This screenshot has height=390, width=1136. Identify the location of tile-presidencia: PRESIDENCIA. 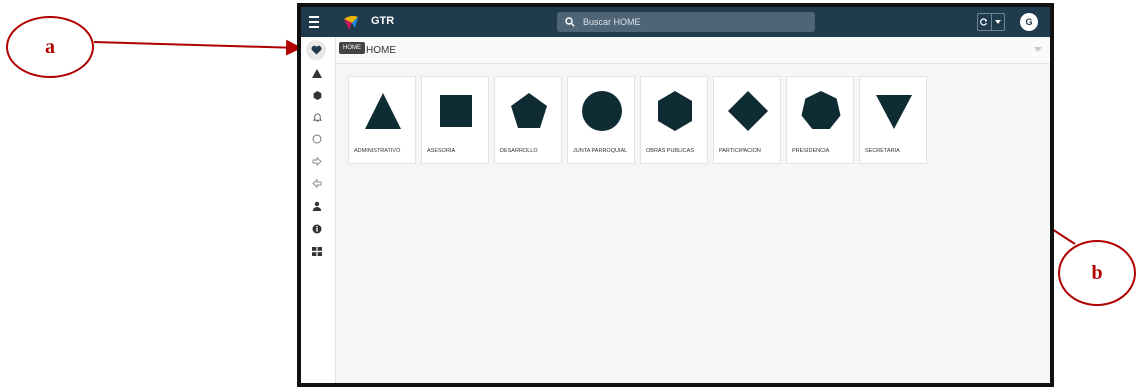
(820, 120).